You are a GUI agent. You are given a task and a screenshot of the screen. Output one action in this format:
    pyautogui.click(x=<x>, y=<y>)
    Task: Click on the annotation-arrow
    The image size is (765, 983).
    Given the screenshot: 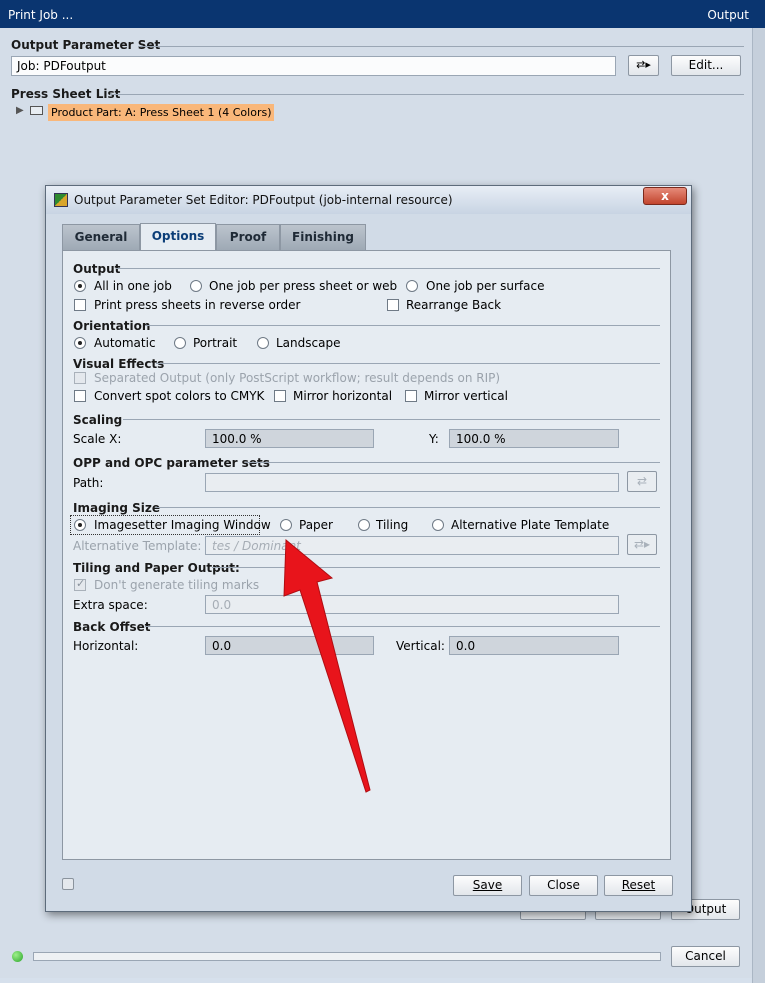 What is the action you would take?
    pyautogui.click(x=327, y=665)
    